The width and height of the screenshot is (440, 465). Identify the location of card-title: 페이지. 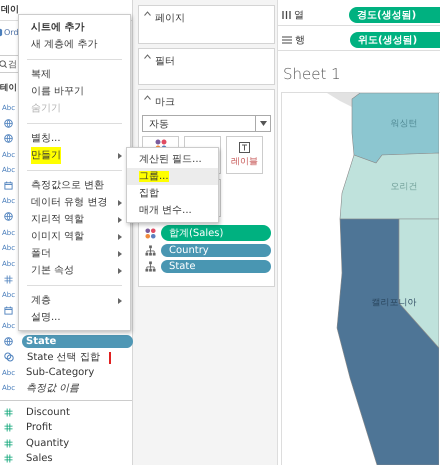
(170, 18).